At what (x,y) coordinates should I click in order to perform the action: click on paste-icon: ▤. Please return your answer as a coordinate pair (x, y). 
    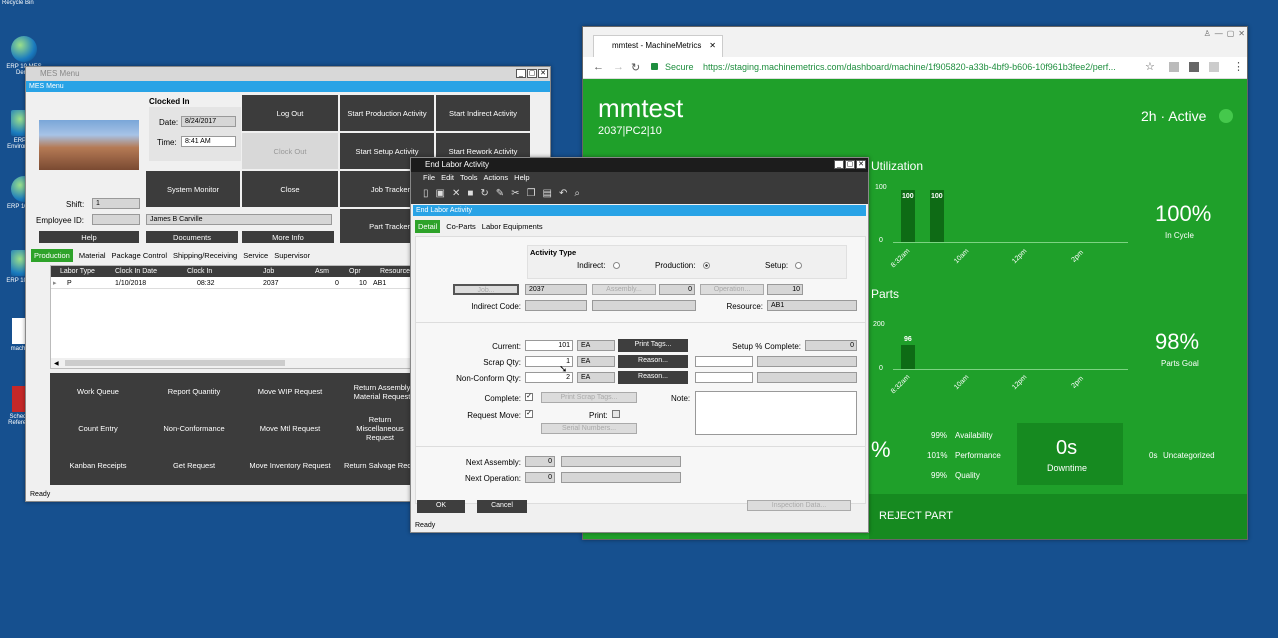
    Looking at the image, I should click on (547, 194).